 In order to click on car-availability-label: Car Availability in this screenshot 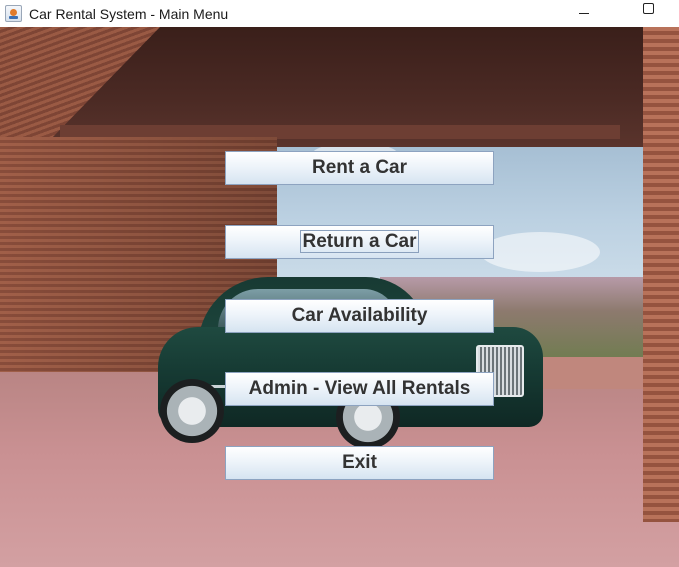, I will do `click(359, 315)`.